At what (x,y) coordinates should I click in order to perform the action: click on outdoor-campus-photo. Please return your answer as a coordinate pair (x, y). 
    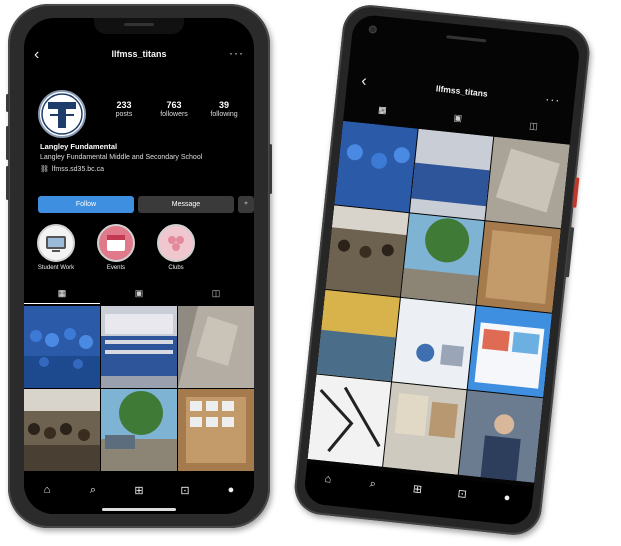
    Looking at the image, I should click on (139, 430).